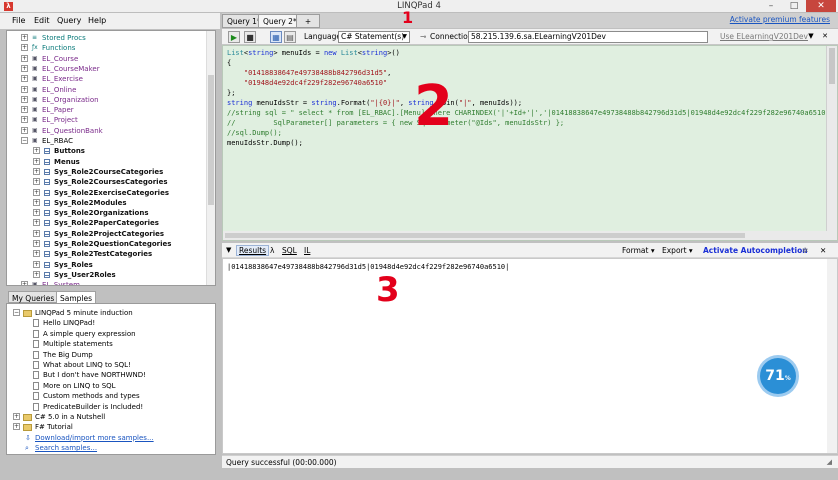 The image size is (838, 480). What do you see at coordinates (109, 171) in the screenshot?
I see `tree-item-label: Sys_Role2CourseCategories` at bounding box center [109, 171].